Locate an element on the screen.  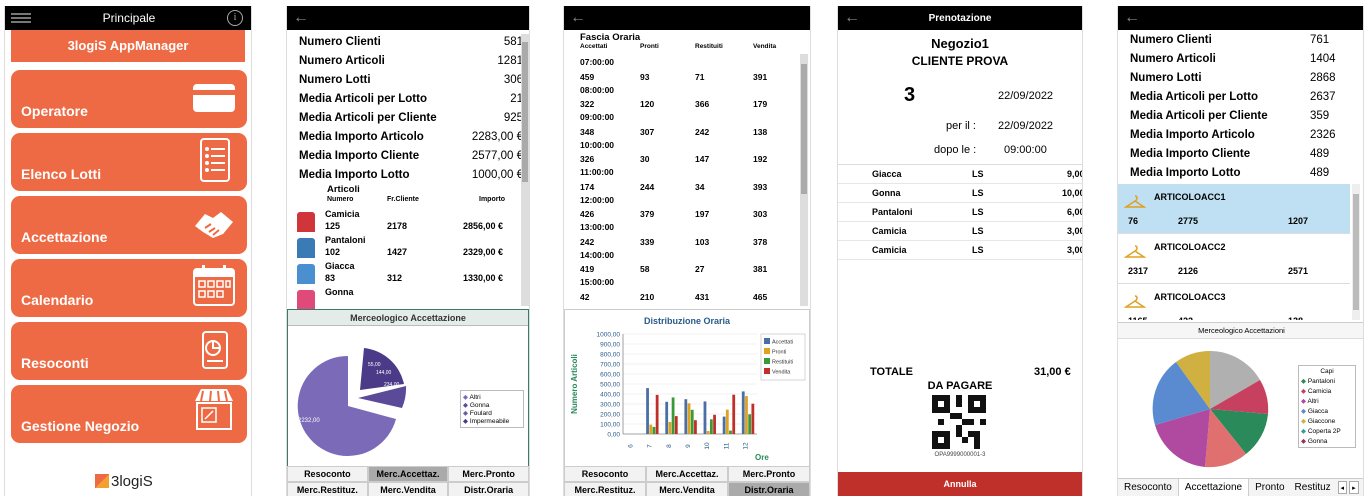
hour-label: 08:00:00 is located at coordinates (597, 89).